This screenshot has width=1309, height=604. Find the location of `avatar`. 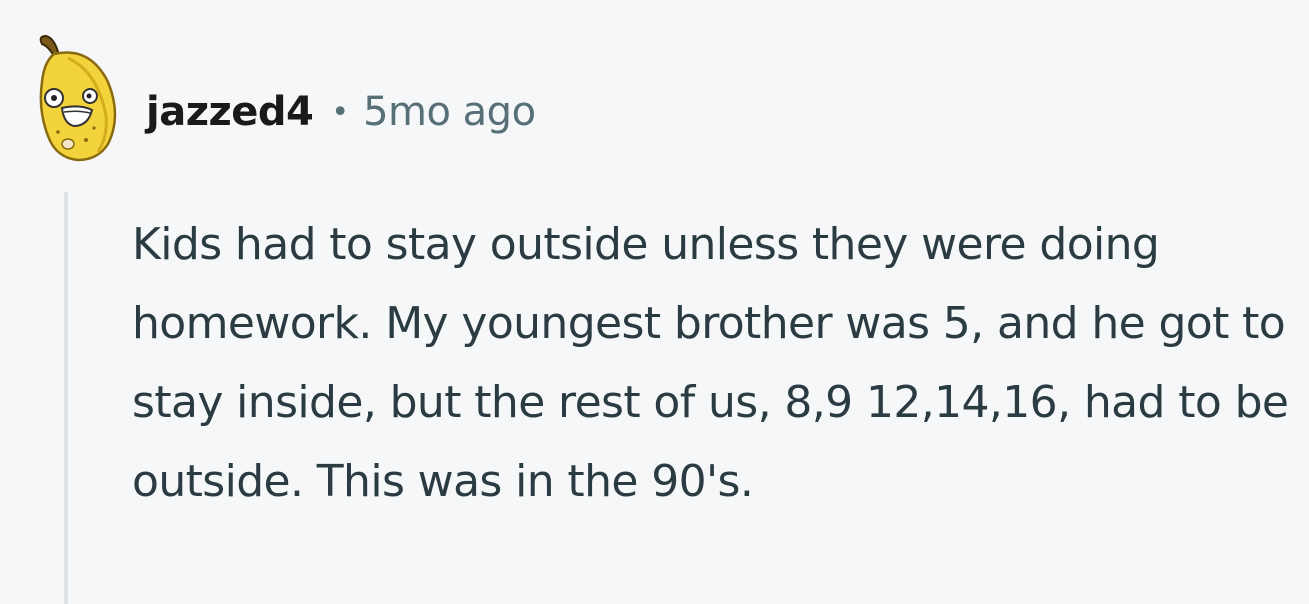

avatar is located at coordinates (78, 97).